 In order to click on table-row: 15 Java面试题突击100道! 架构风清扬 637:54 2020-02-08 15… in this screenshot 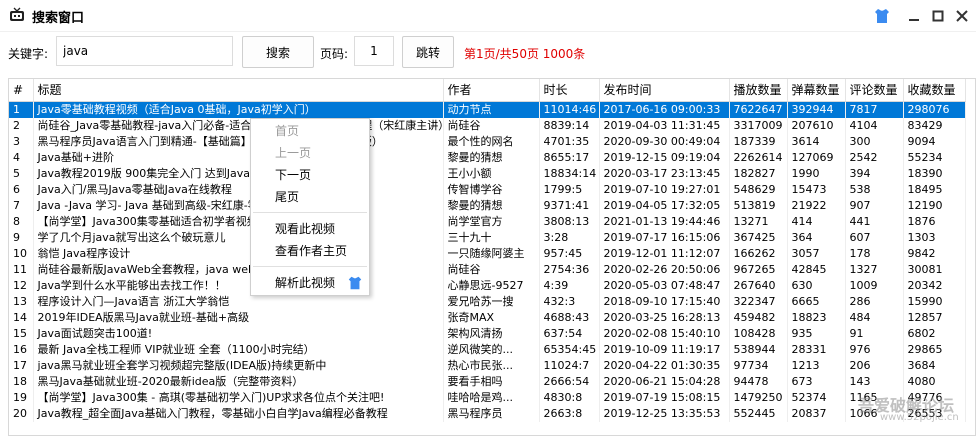, I will do `click(487, 333)`.